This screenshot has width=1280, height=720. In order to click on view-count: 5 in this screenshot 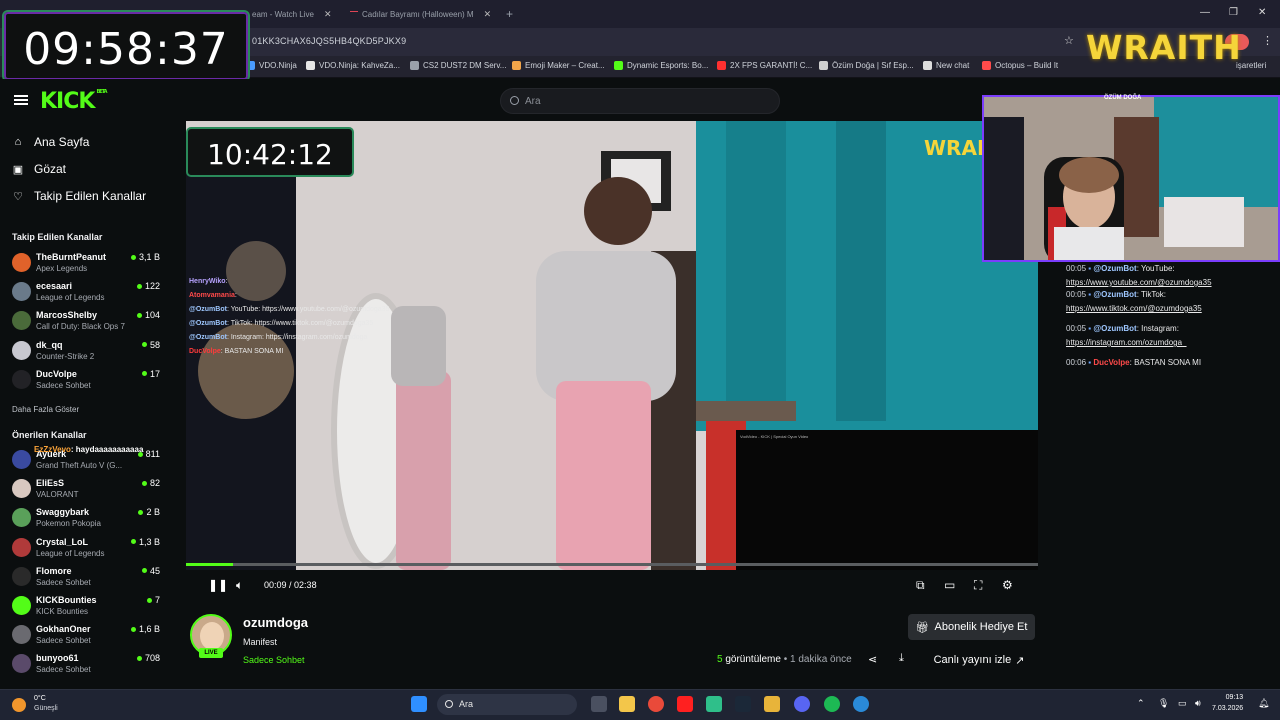, I will do `click(720, 659)`.